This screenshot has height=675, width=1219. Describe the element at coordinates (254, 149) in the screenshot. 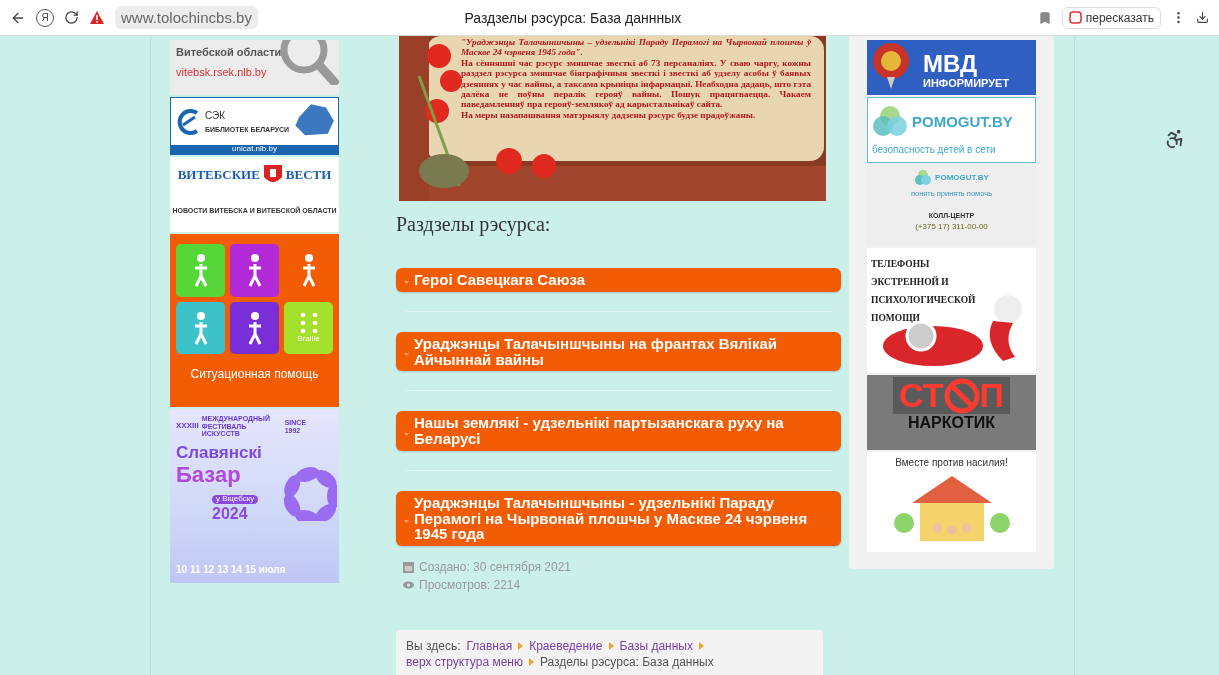

I see `banner-text: unicat.nlb.by` at that location.